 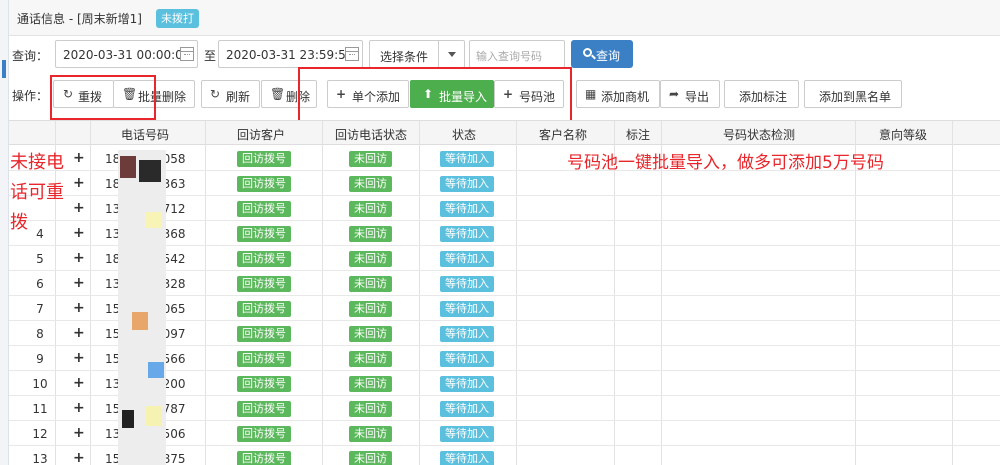 I want to click on annotation-redial-text: 未接电话可重拨, so click(x=37, y=192).